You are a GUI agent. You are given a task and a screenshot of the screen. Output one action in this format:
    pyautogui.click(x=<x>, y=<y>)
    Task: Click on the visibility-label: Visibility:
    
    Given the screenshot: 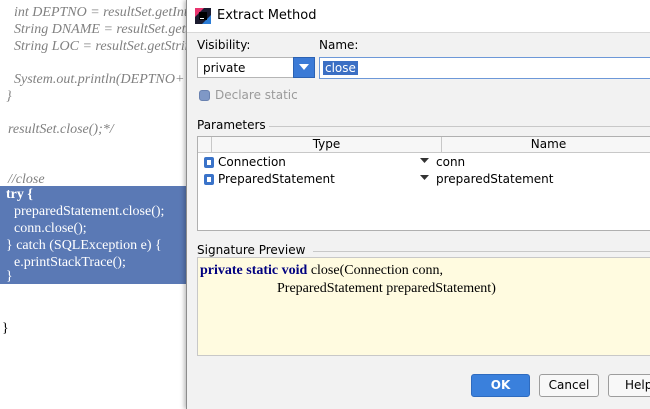 What is the action you would take?
    pyautogui.click(x=224, y=45)
    